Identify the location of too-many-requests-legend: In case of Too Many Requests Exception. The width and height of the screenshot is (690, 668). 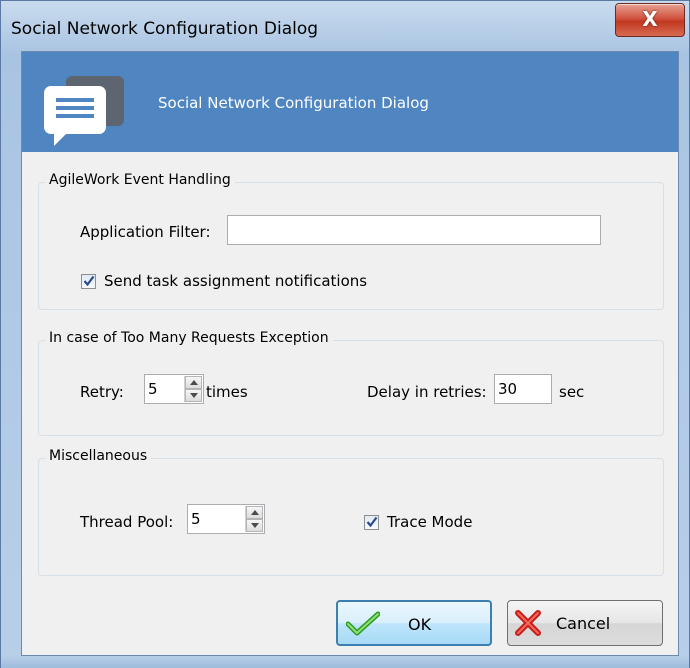
(189, 338).